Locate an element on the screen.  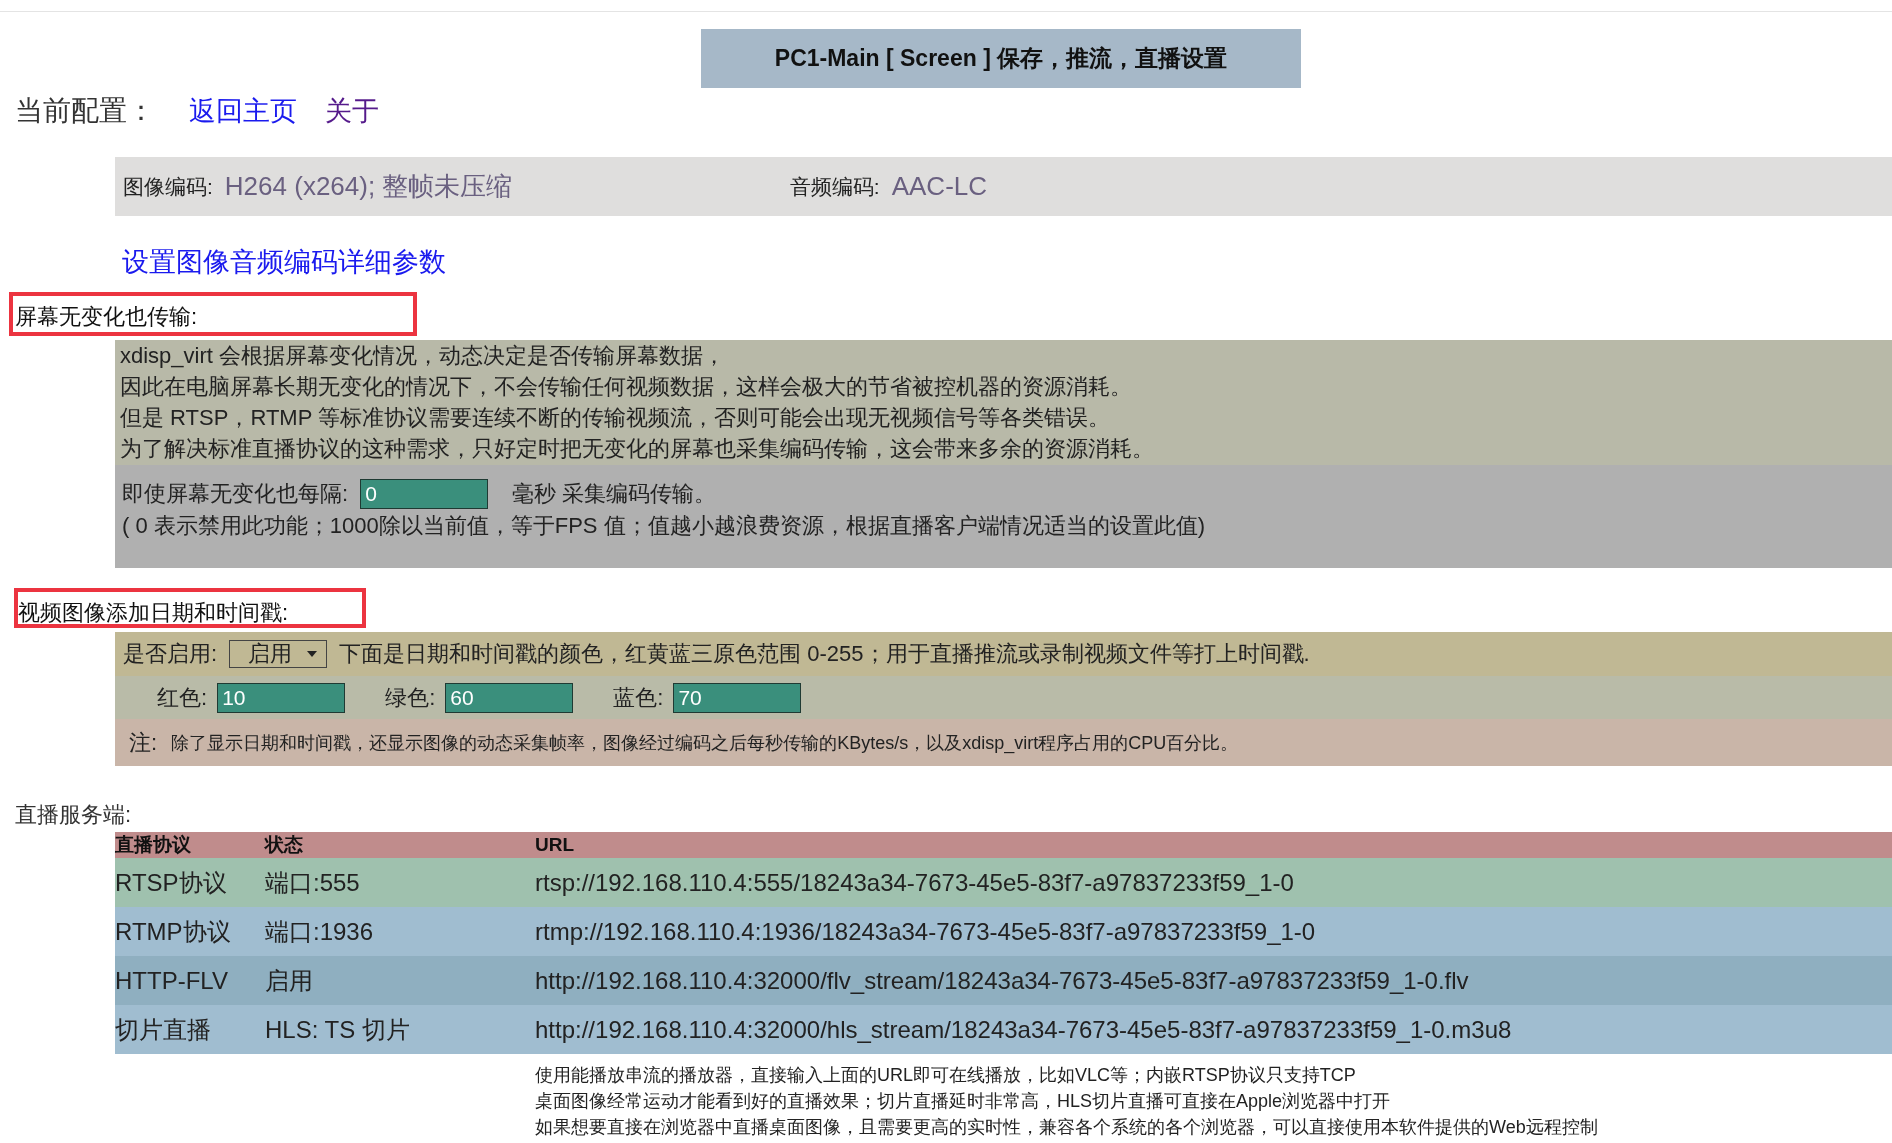
table-cell: 端口:1936 is located at coordinates (400, 931).